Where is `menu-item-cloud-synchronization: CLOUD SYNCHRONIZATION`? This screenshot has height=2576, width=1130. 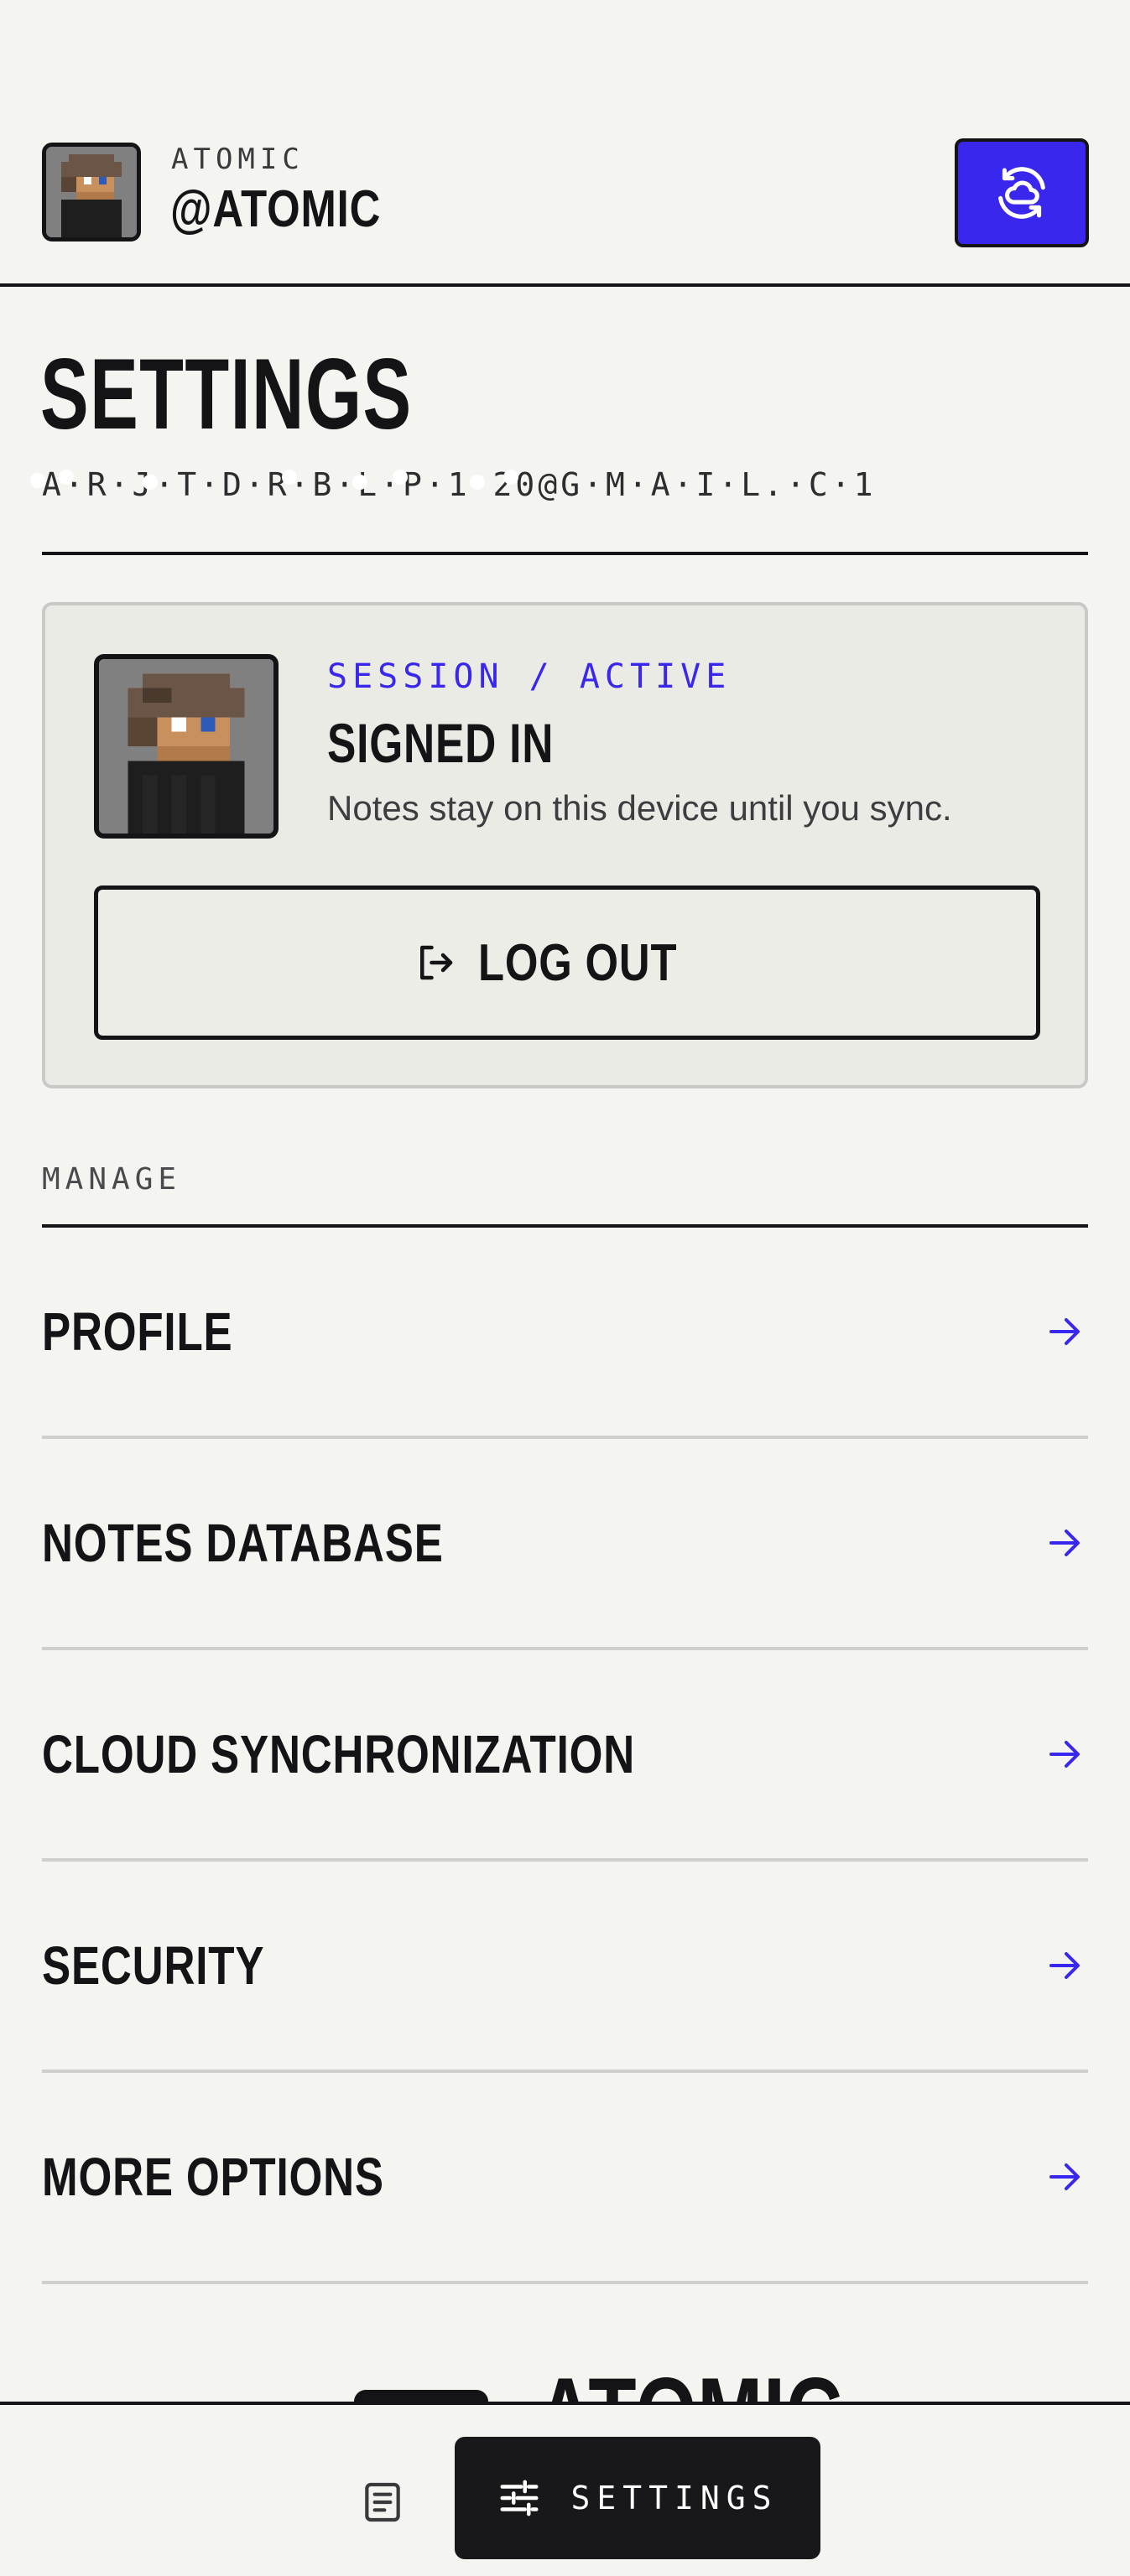 menu-item-cloud-synchronization: CLOUD SYNCHRONIZATION is located at coordinates (565, 1756).